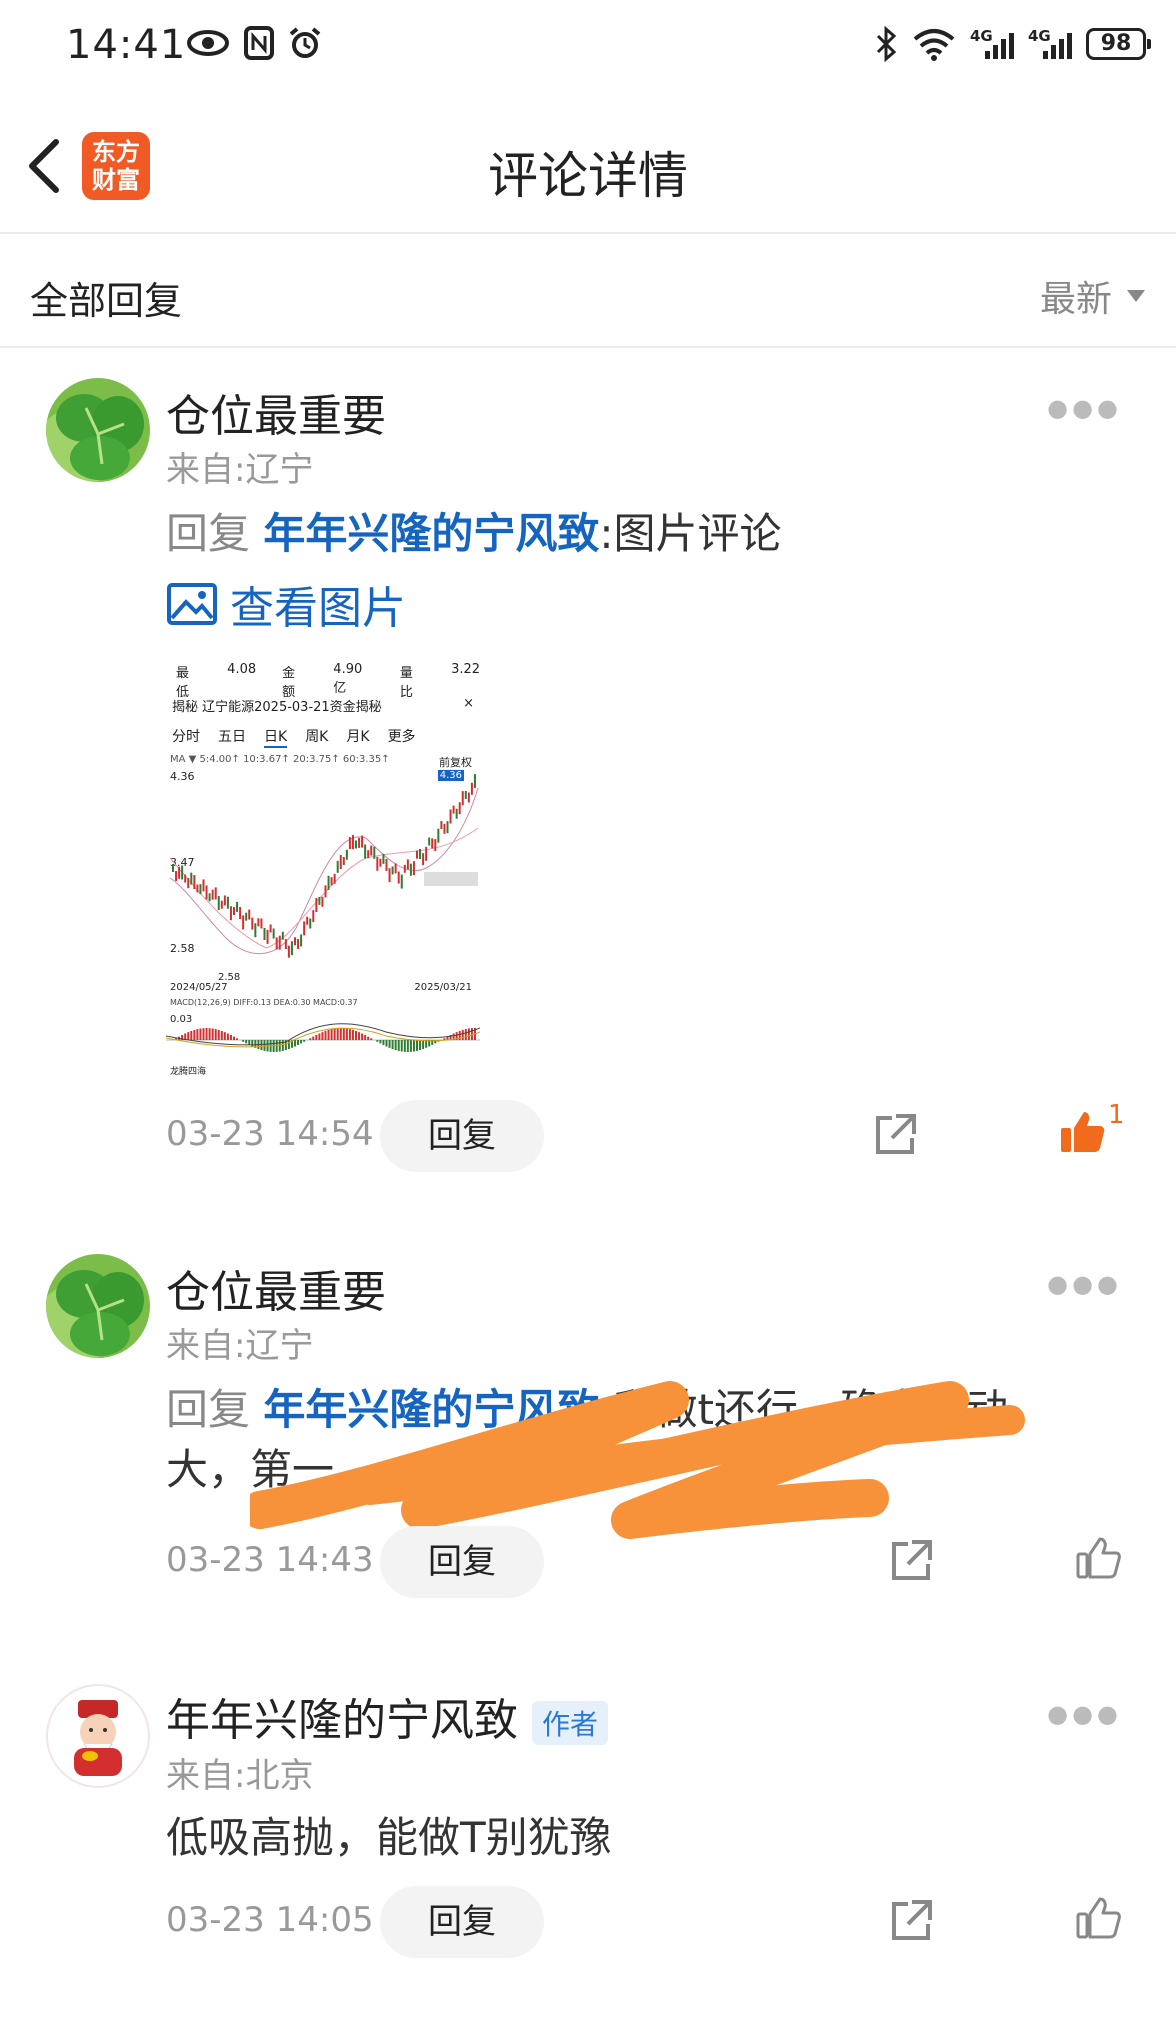 The image size is (1176, 2030). Describe the element at coordinates (199, 987) in the screenshot. I see `thumb-date-start: 2024/05/27` at that location.